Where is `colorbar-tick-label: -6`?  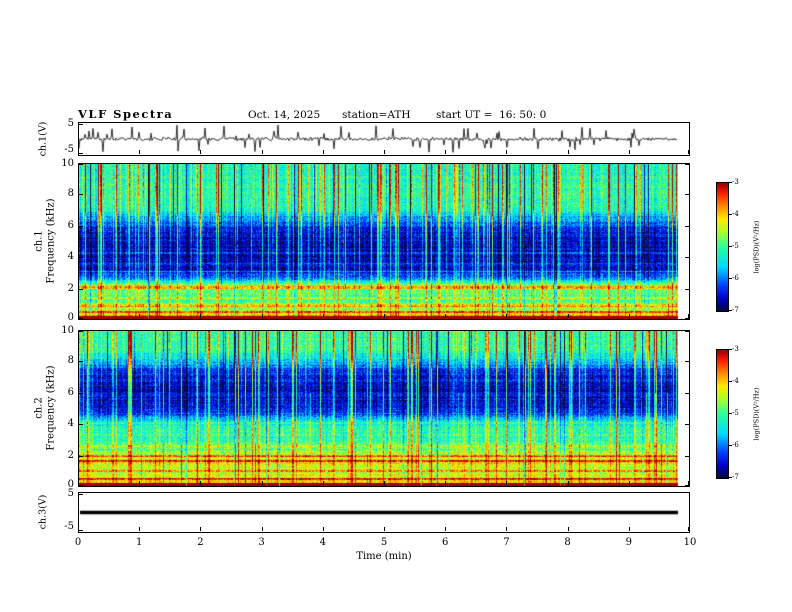
colorbar-tick-label: -6 is located at coordinates (735, 445).